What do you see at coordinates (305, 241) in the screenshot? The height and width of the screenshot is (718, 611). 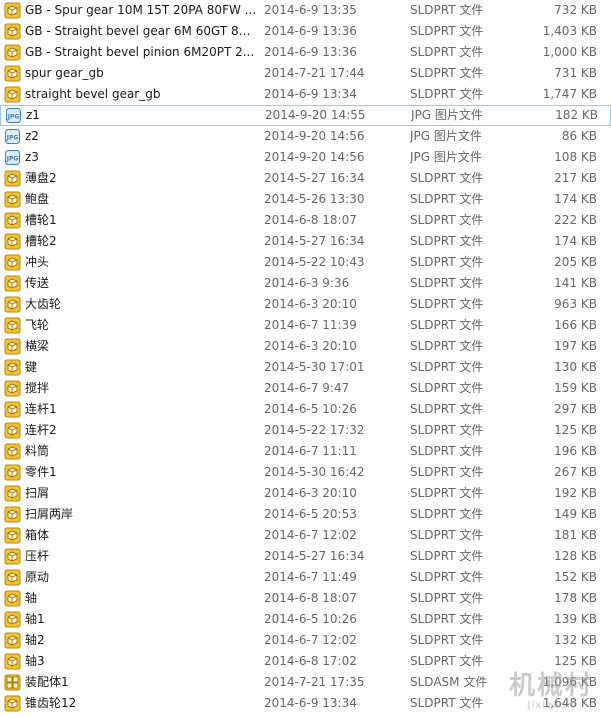 I see `file-row: 槽轮2 2014-5-27 16:34 SLDPRT 文件 174 KB` at bounding box center [305, 241].